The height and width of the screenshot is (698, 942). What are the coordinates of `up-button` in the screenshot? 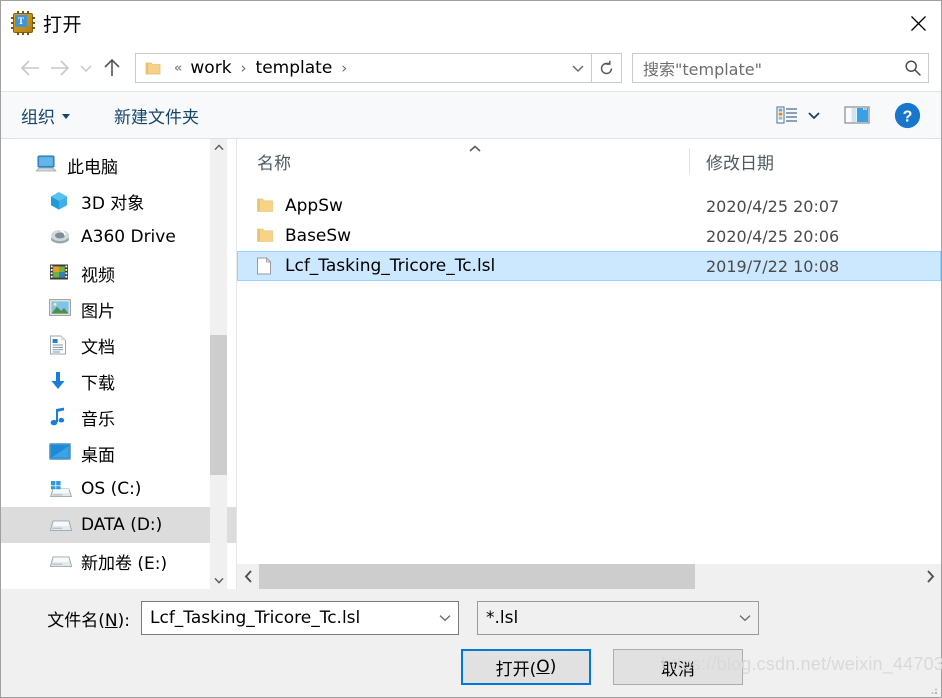 It's located at (112, 68).